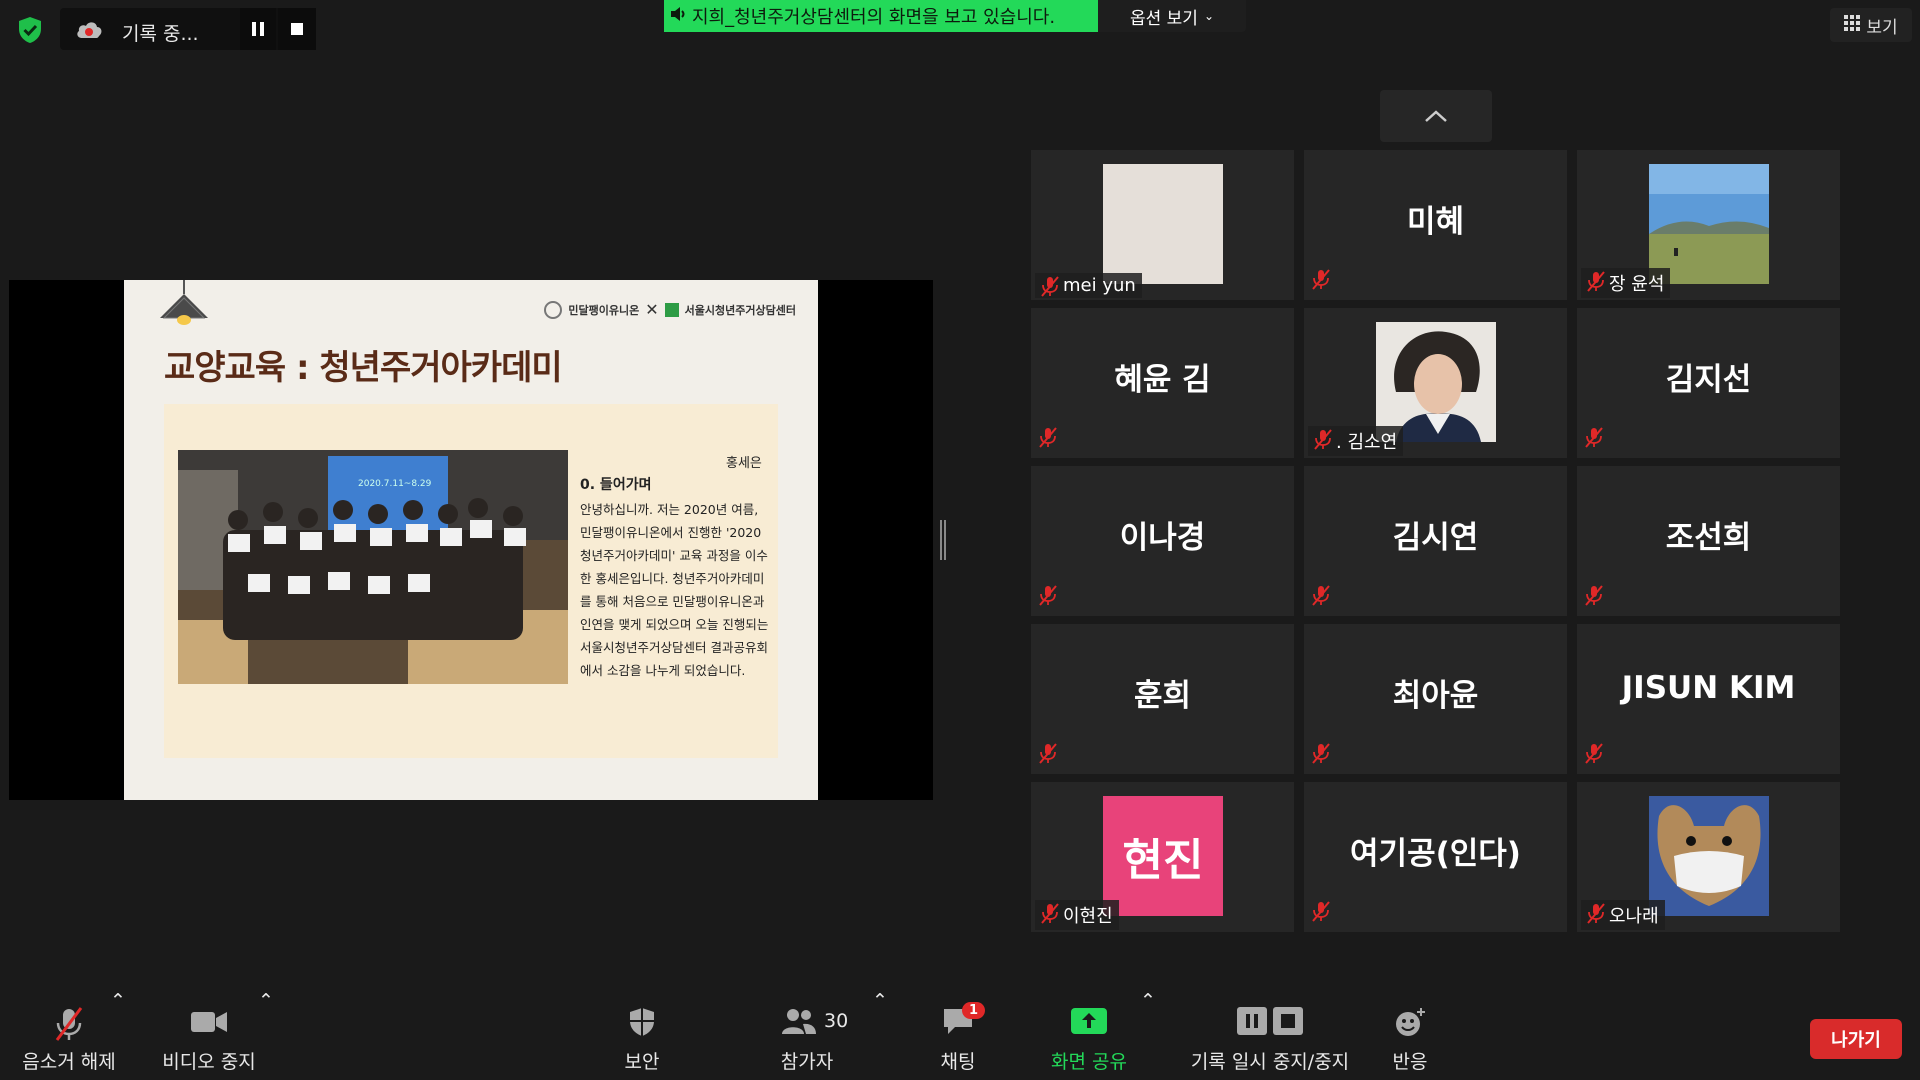 The height and width of the screenshot is (1080, 1920). I want to click on participant-tile: 현진 이현진, so click(1162, 857).